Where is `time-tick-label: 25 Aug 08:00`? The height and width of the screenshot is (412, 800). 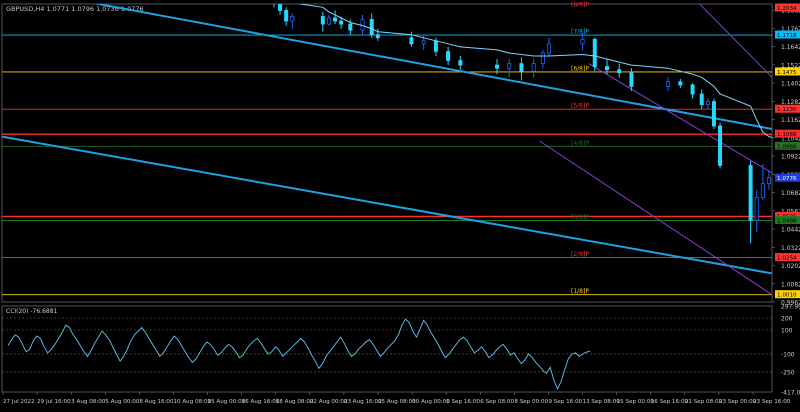
time-tick-label: 25 Aug 08:00 is located at coordinates (397, 402).